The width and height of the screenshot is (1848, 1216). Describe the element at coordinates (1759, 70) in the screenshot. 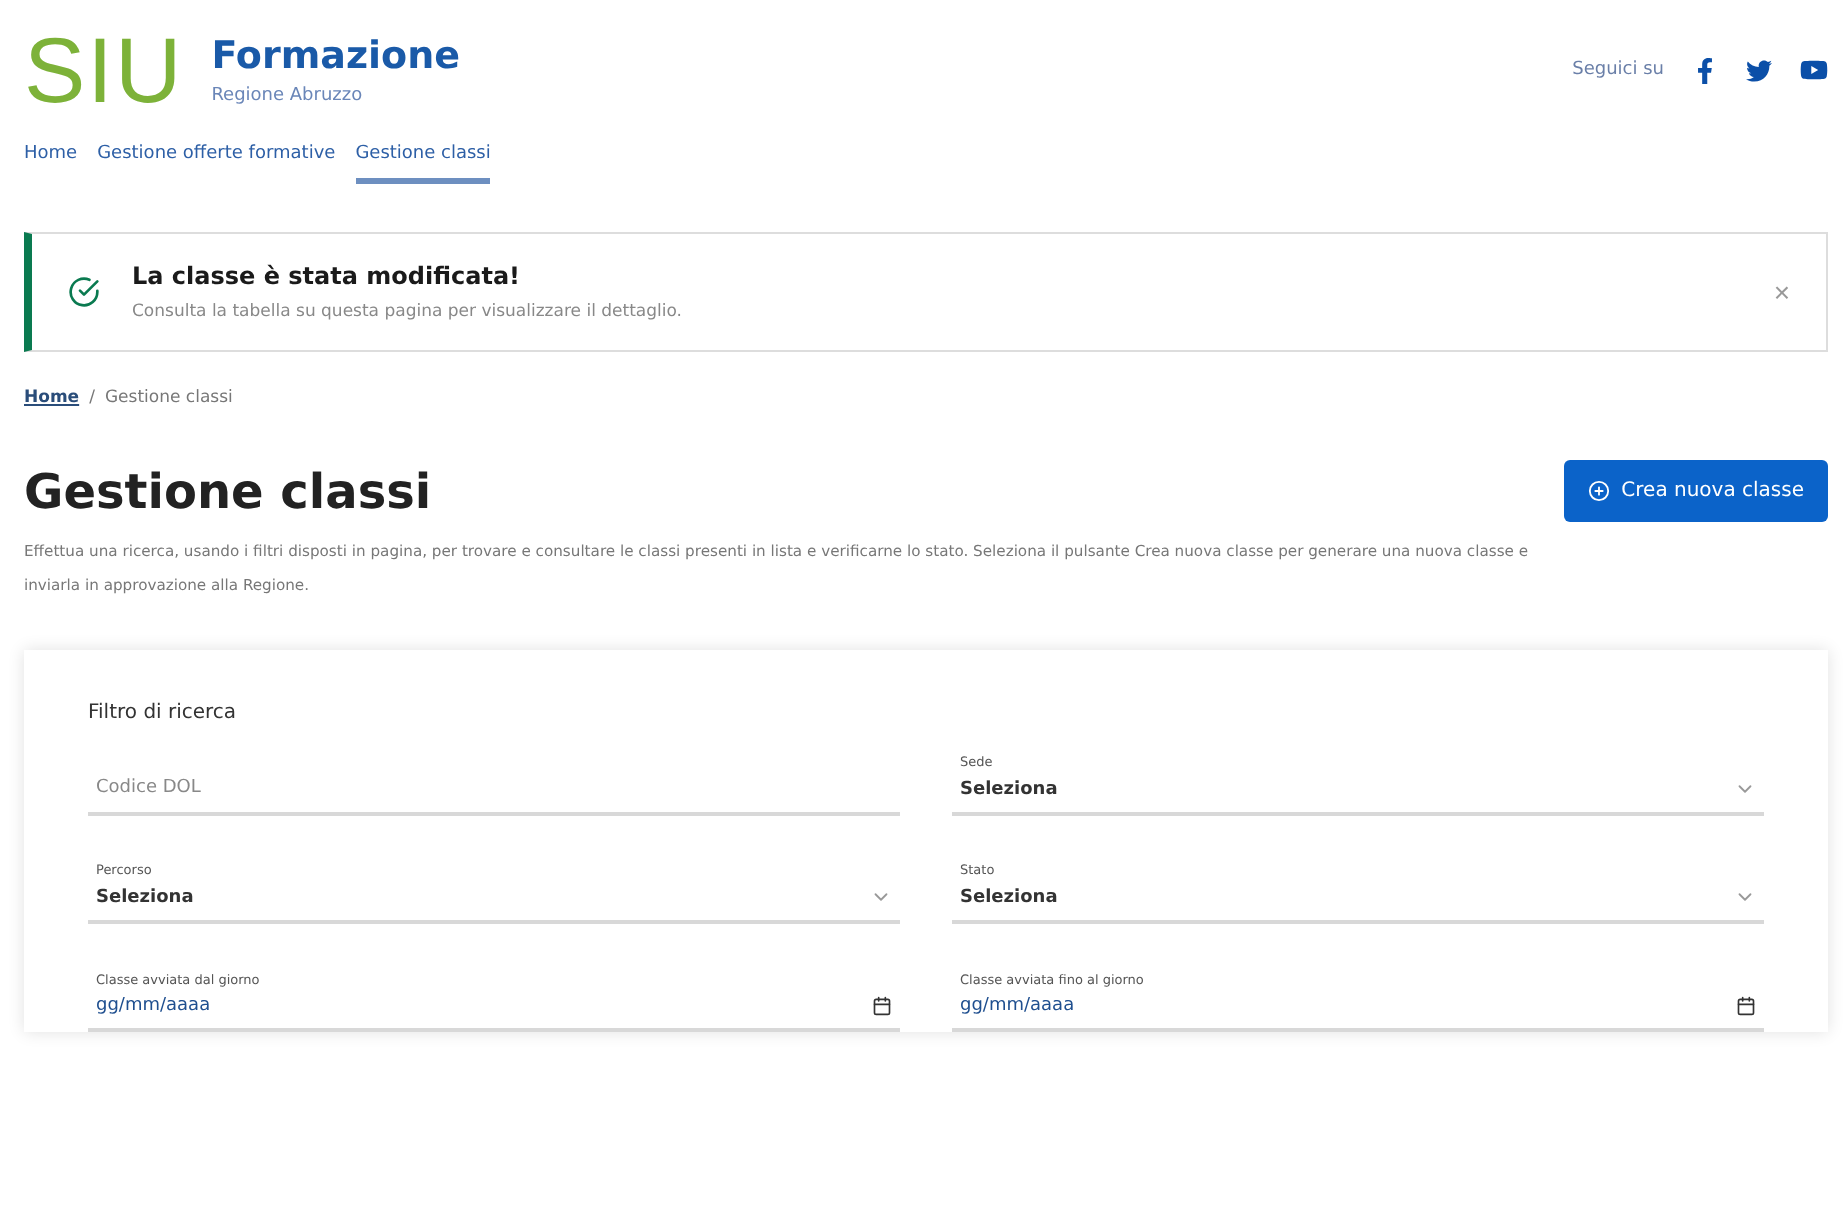

I see `twitter-icon` at that location.